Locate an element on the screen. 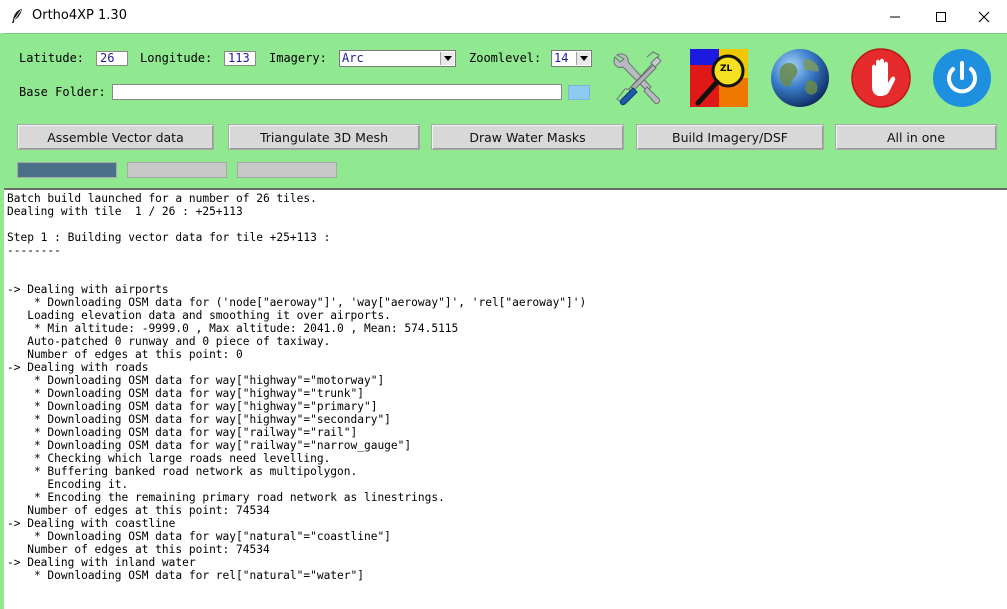 Image resolution: width=1007 pixels, height=609 pixels. imagery-select: Arc is located at coordinates (397, 58).